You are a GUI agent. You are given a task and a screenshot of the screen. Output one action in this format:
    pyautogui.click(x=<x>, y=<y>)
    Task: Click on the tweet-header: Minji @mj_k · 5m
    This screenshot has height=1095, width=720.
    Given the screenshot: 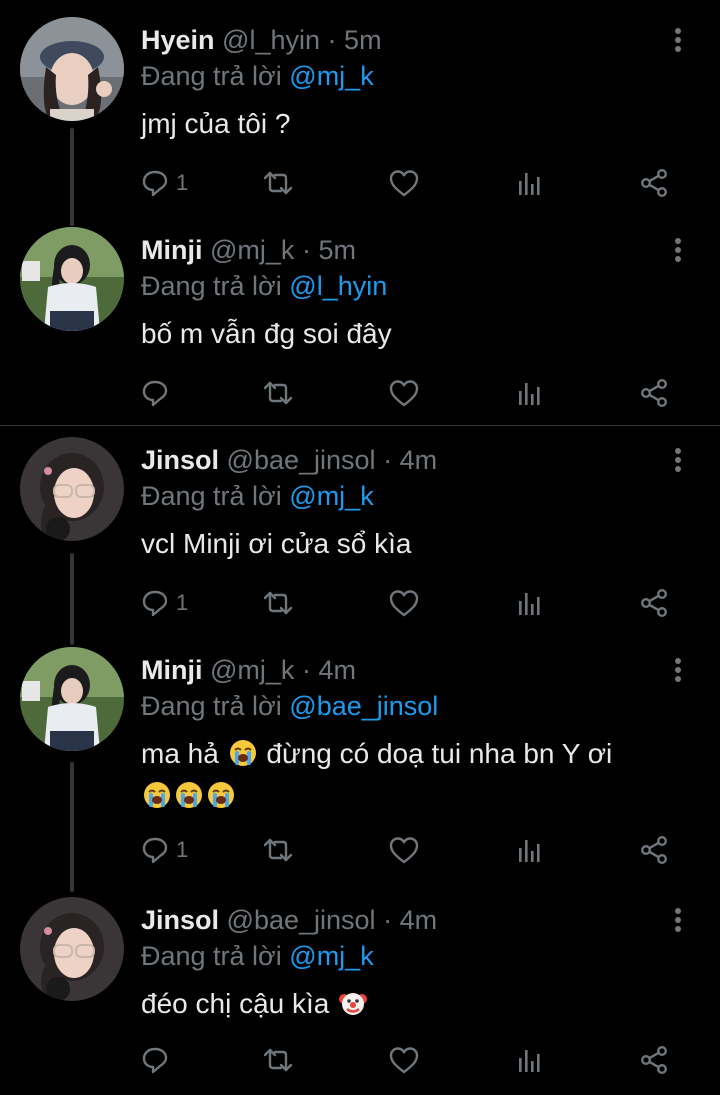 What is the action you would take?
    pyautogui.click(x=248, y=250)
    